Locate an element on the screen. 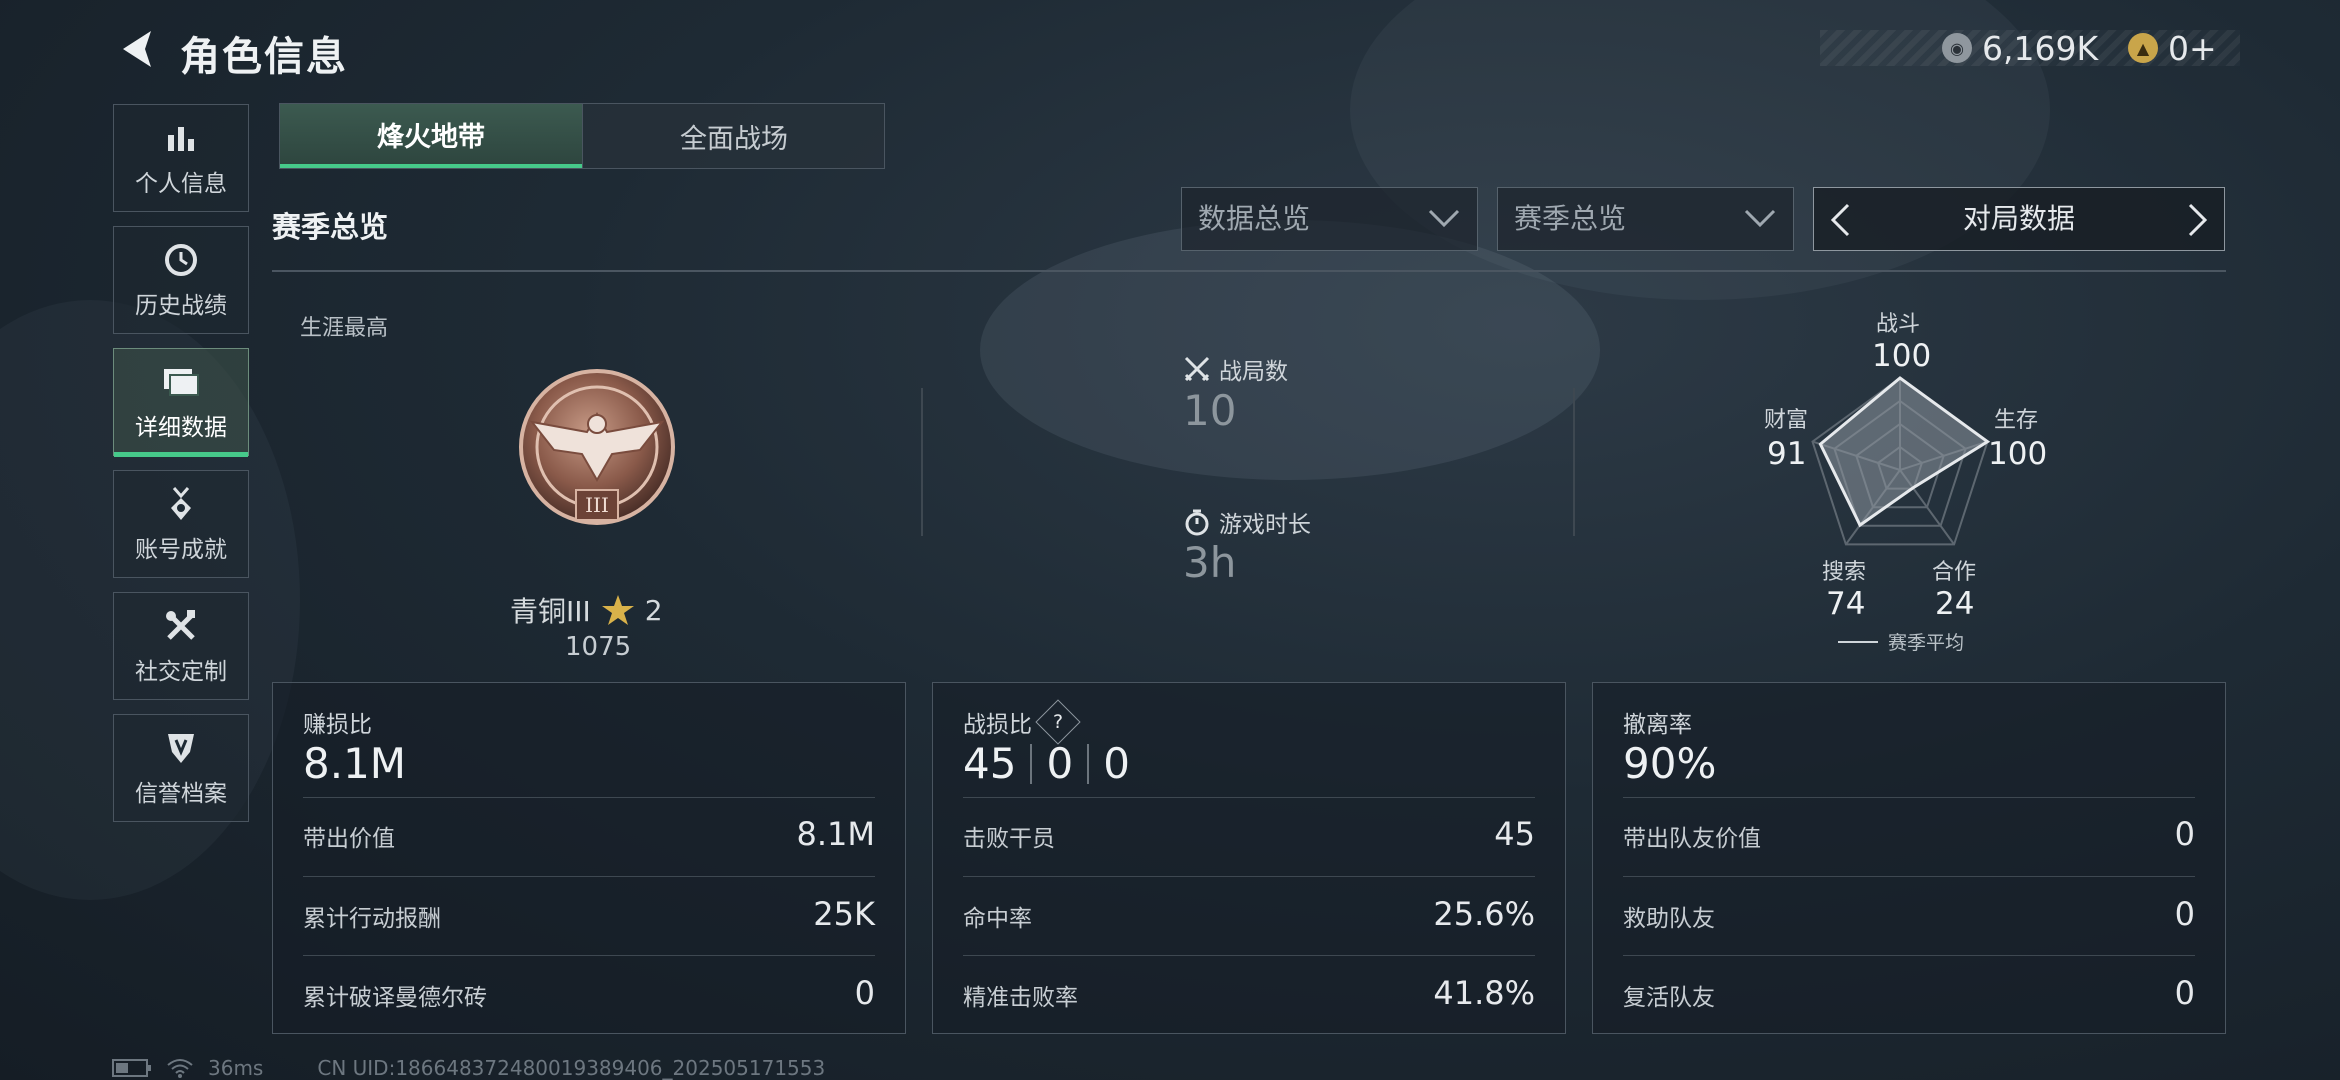 This screenshot has height=1080, width=2340. season-dropdown: 赛季总览 is located at coordinates (1645, 219).